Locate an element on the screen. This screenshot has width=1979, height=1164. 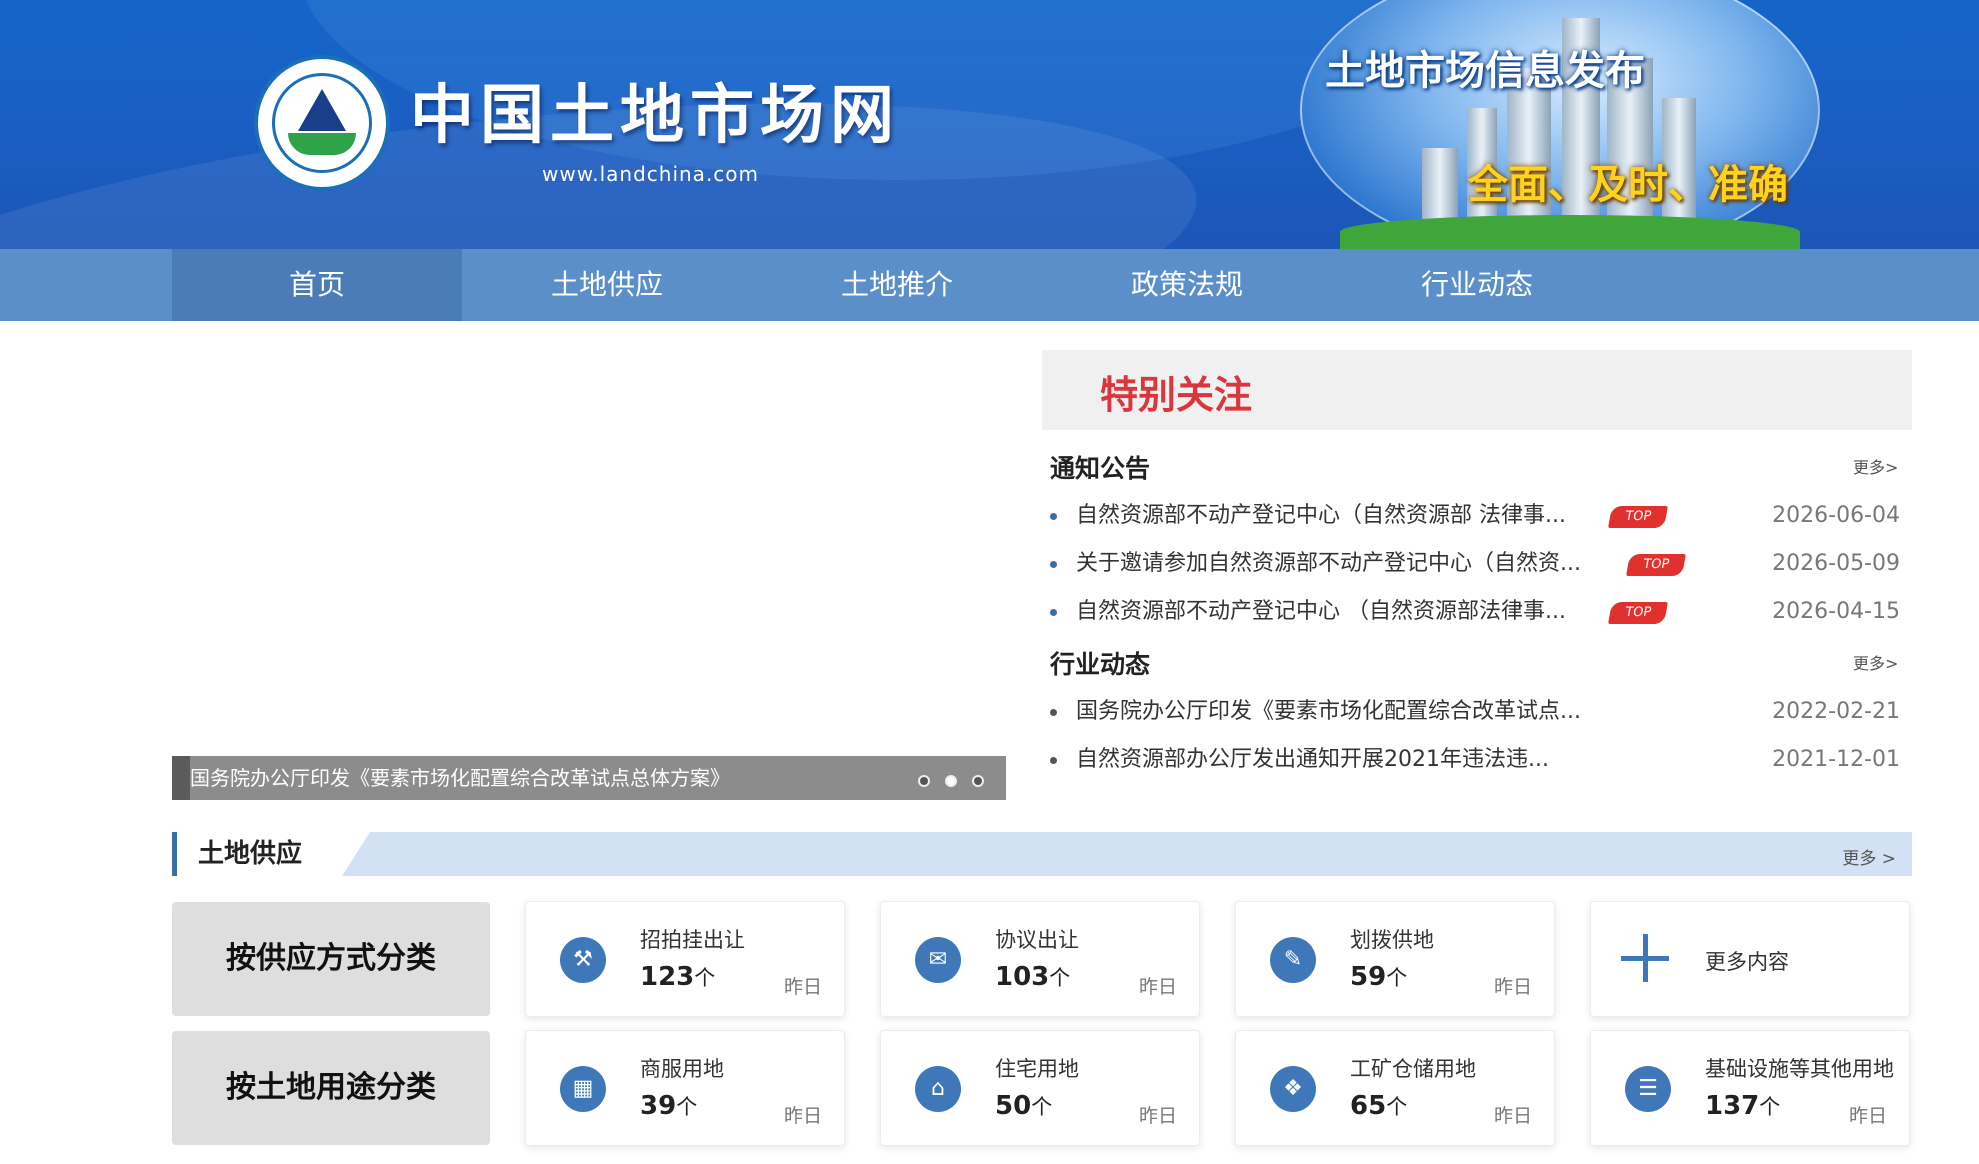
notices-more-link: 更多> is located at coordinates (1875, 466).